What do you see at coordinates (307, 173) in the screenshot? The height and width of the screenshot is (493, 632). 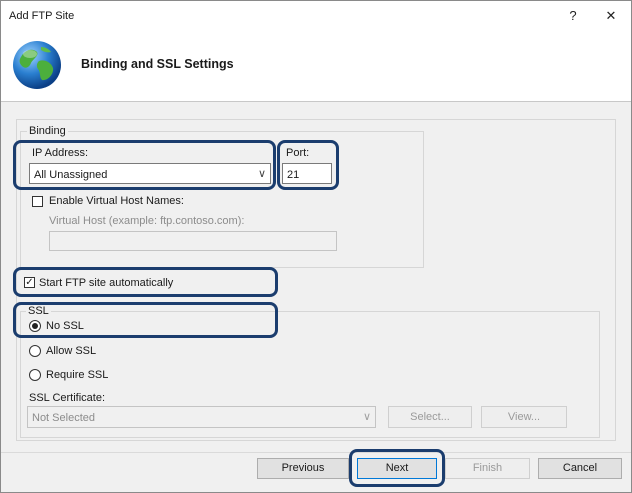 I see `port-field: 21` at bounding box center [307, 173].